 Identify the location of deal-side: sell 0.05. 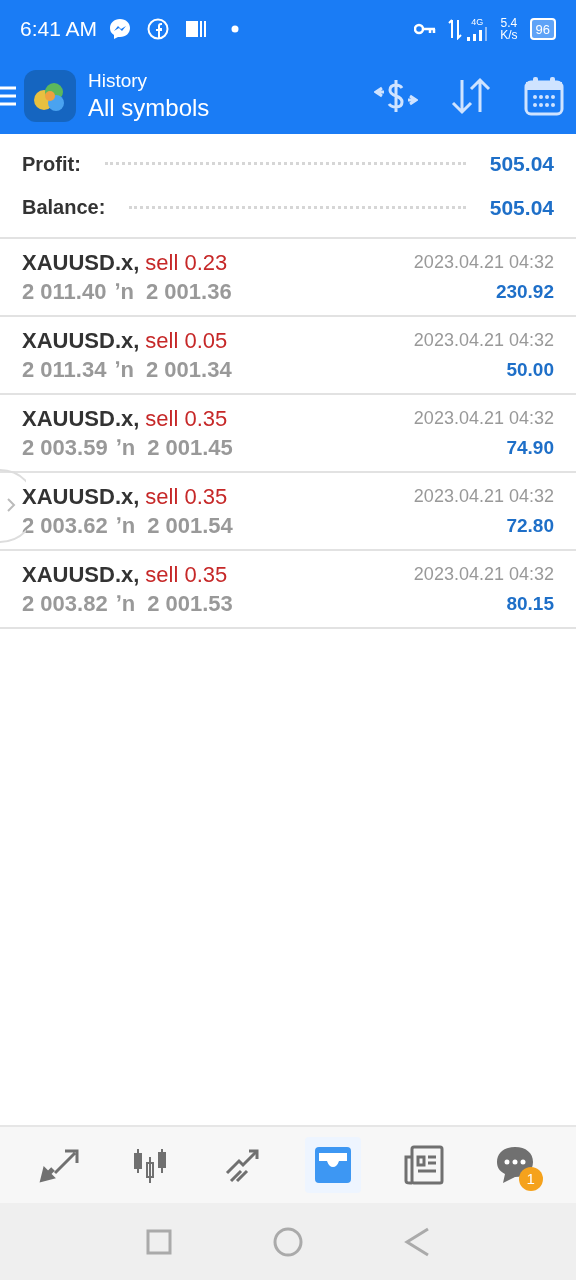
(186, 340).